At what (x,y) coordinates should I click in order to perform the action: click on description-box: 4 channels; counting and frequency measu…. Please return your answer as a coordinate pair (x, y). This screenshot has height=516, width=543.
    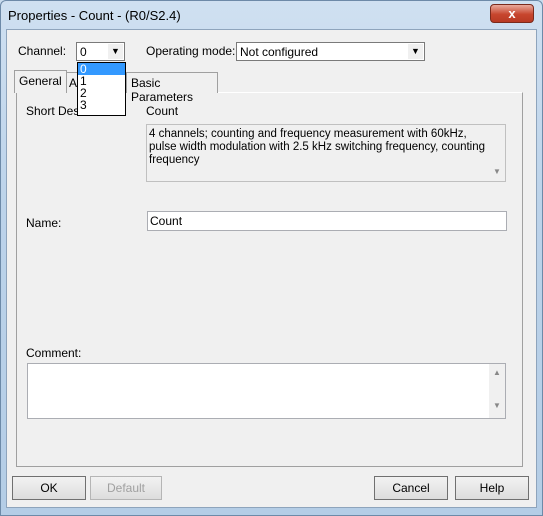
    Looking at the image, I should click on (326, 153).